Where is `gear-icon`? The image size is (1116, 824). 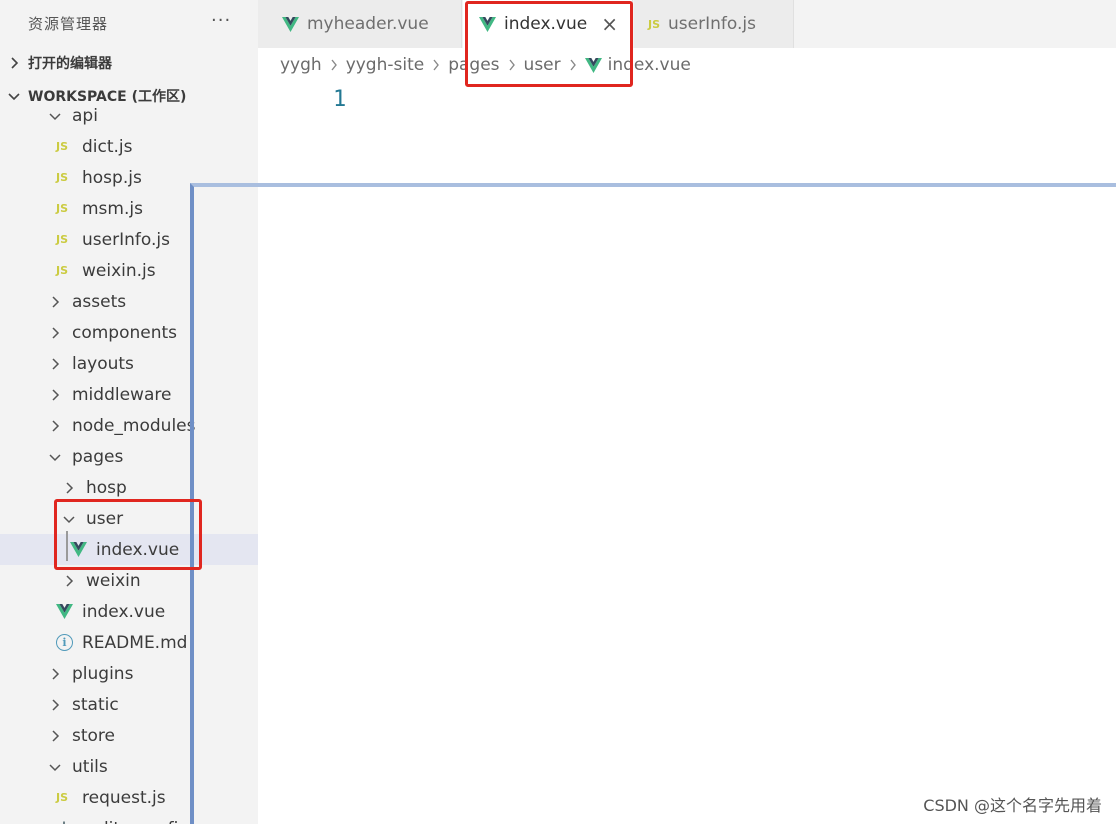
gear-icon is located at coordinates (67, 822).